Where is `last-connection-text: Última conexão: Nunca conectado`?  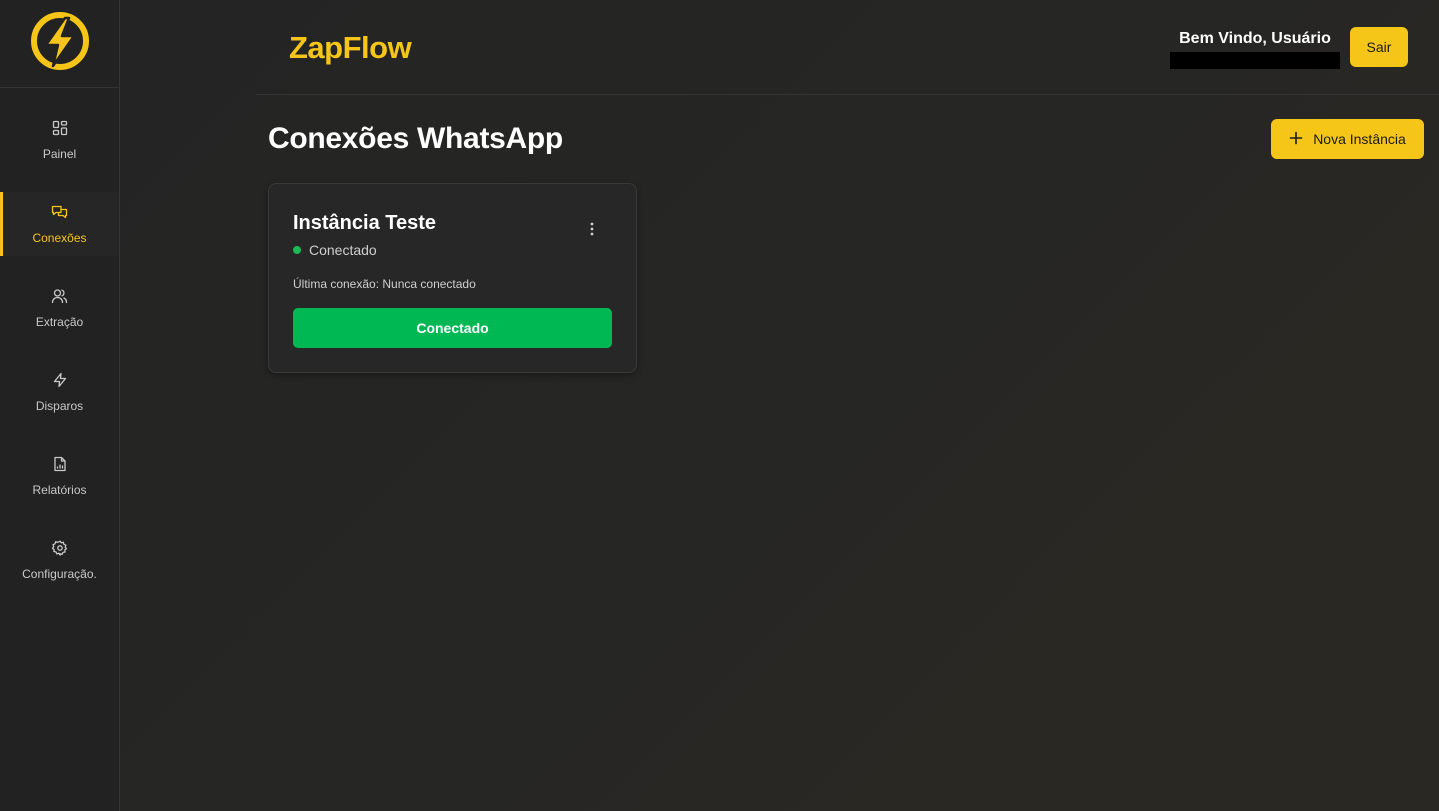
last-connection-text: Última conexão: Nunca conectado is located at coordinates (384, 284).